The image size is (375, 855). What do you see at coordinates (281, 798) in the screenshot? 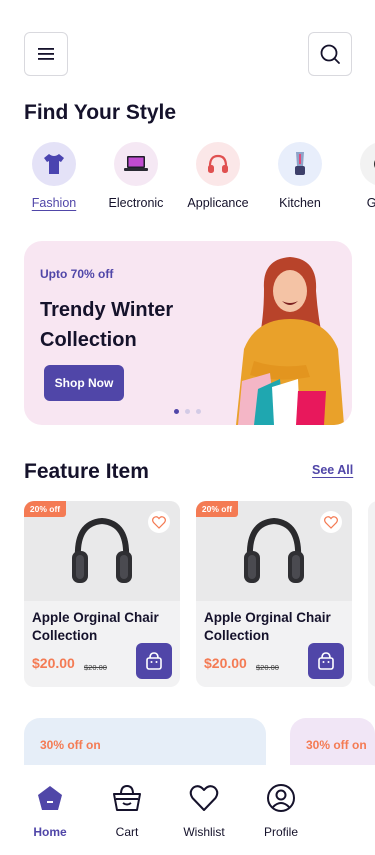
I see `profile-icon` at bounding box center [281, 798].